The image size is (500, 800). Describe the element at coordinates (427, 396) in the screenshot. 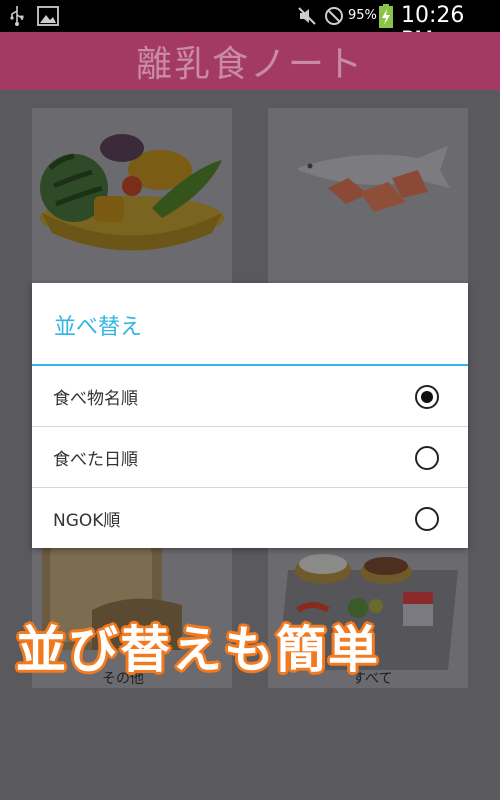

I see `radio-button-checked` at that location.